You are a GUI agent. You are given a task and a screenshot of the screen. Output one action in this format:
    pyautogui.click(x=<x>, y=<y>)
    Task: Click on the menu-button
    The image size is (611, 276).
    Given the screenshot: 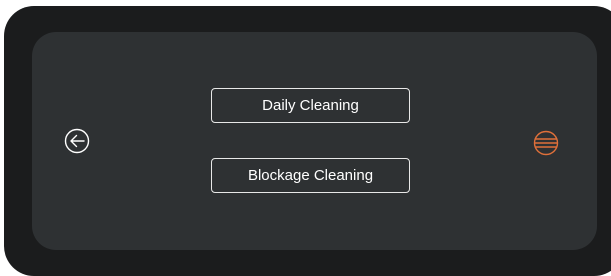 What is the action you would take?
    pyautogui.click(x=546, y=143)
    